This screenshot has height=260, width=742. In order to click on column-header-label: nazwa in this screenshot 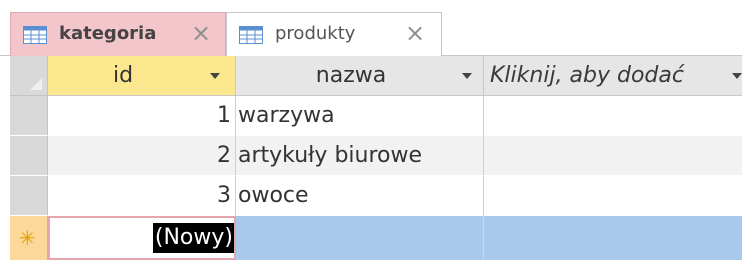, I will do `click(351, 75)`.